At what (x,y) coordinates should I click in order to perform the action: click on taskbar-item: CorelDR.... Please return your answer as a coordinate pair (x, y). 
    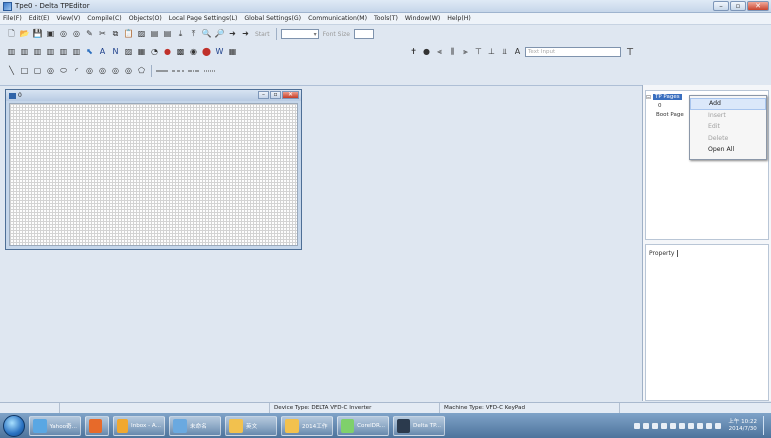
    Looking at the image, I should click on (363, 425).